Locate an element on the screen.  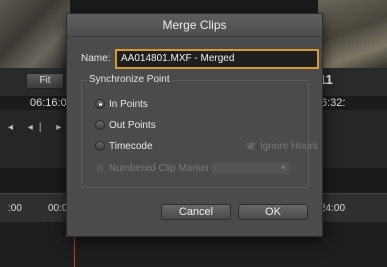
source-monitor-video is located at coordinates (35, 34).